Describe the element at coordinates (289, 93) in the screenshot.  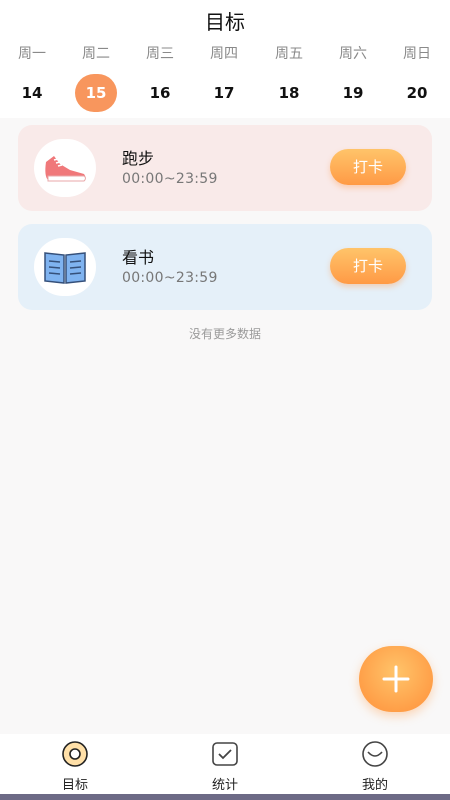
I see `date-number: 18` at that location.